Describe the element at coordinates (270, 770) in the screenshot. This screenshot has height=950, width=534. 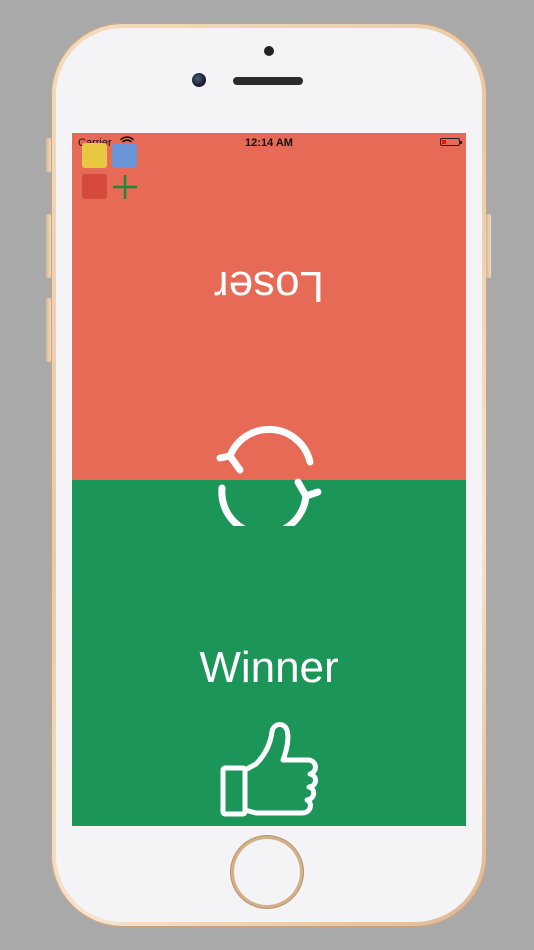
I see `thumbs-up-icon` at that location.